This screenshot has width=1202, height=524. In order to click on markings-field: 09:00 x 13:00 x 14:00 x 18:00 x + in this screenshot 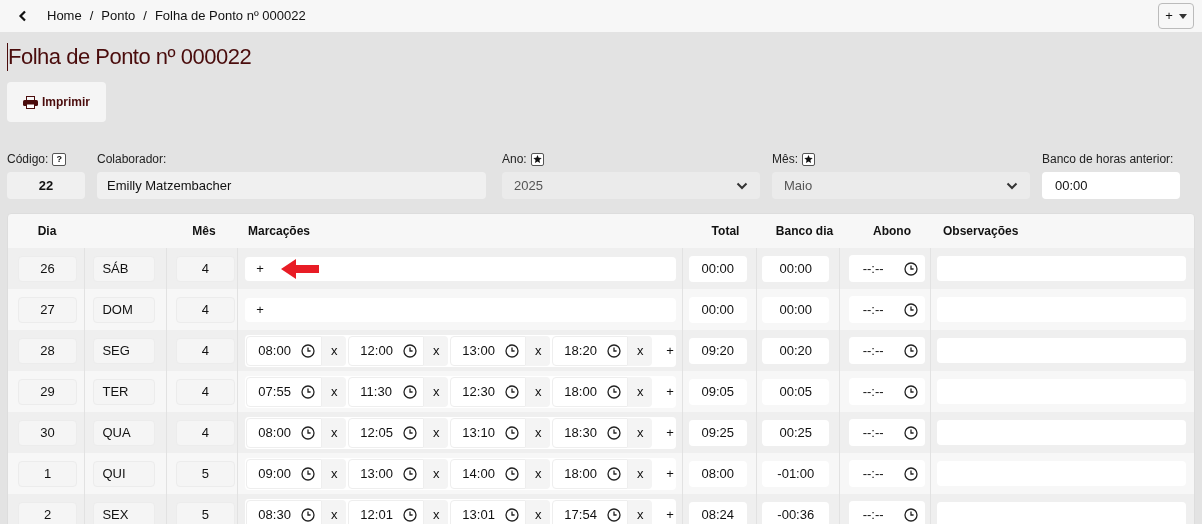, I will do `click(461, 473)`.